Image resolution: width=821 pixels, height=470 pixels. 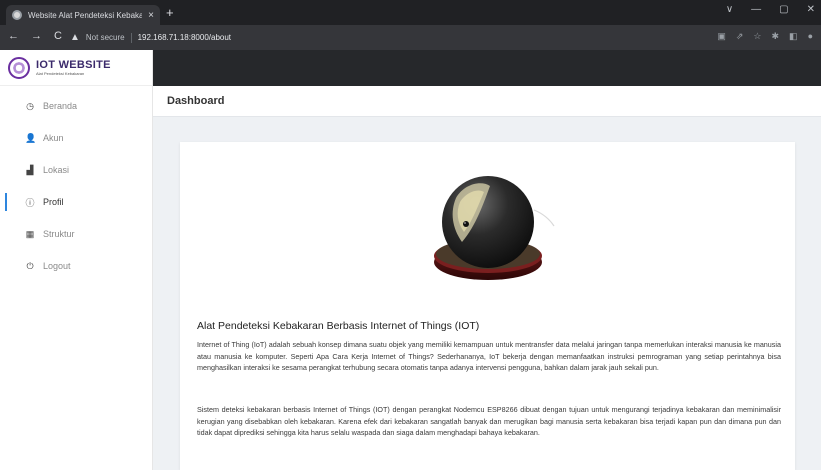 What do you see at coordinates (151, 15) in the screenshot?
I see `close-tab-icon: ×` at bounding box center [151, 15].